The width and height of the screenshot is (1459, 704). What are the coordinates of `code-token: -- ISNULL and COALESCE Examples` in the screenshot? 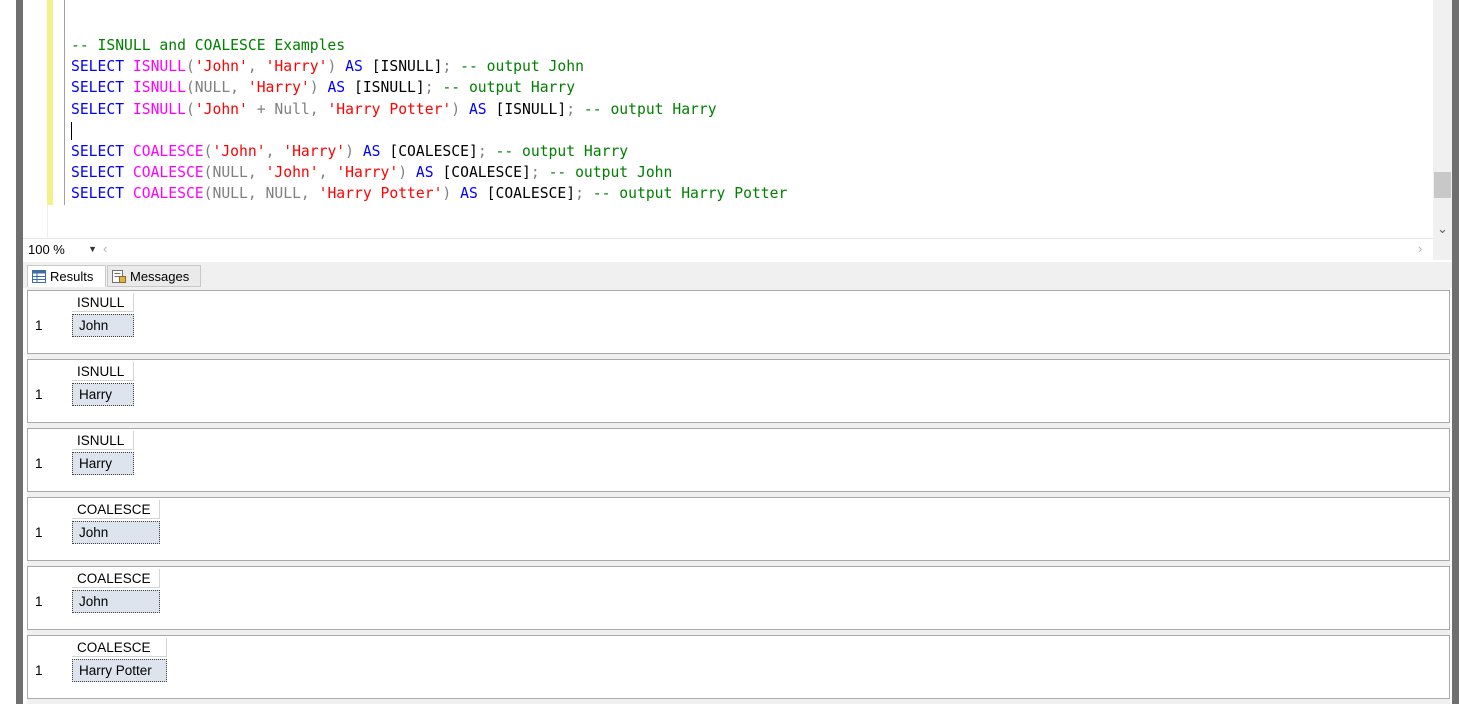 It's located at (208, 45).